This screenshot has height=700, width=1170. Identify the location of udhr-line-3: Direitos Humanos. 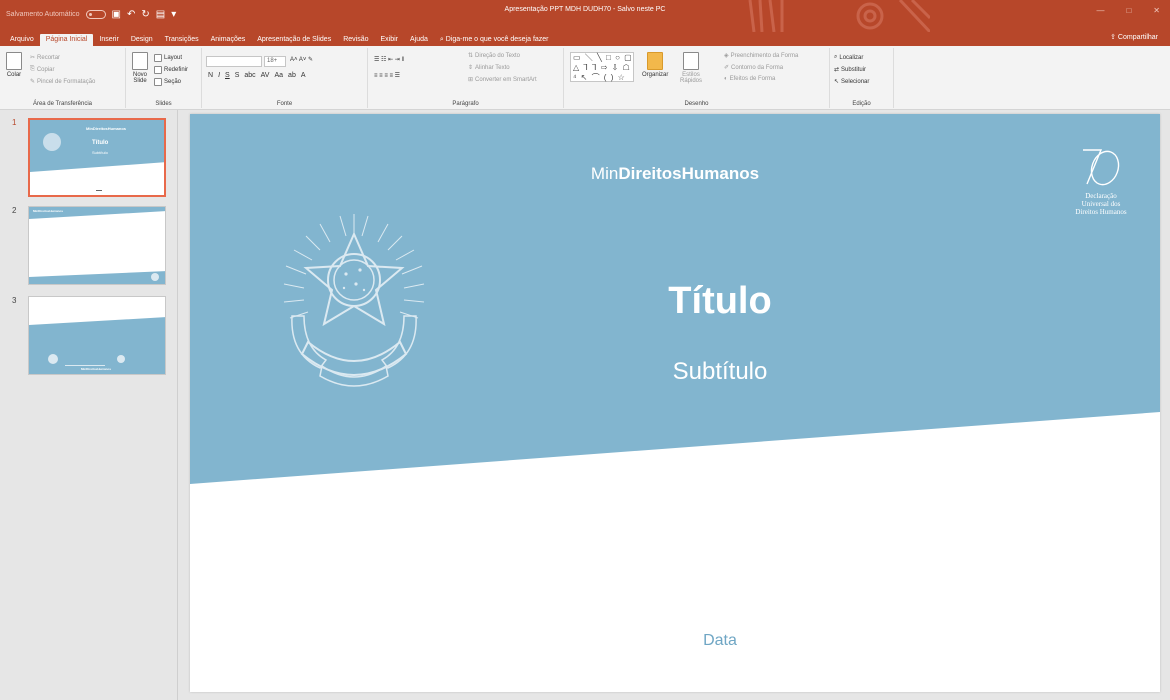
(1101, 212).